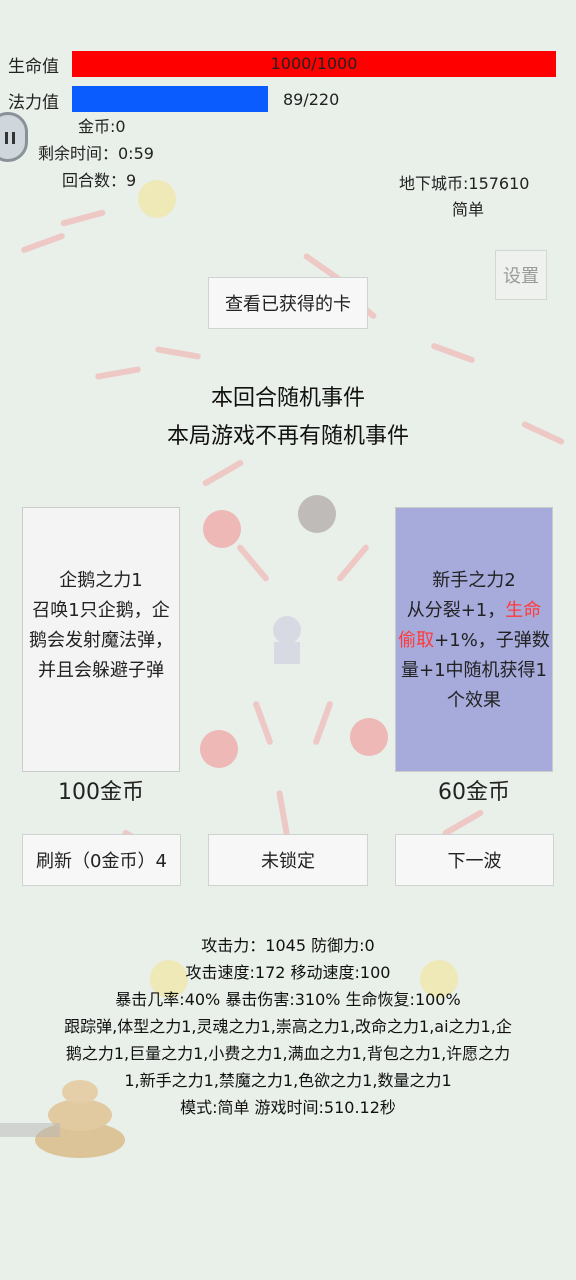  I want to click on mp-label-text: 法力值, so click(33, 103).